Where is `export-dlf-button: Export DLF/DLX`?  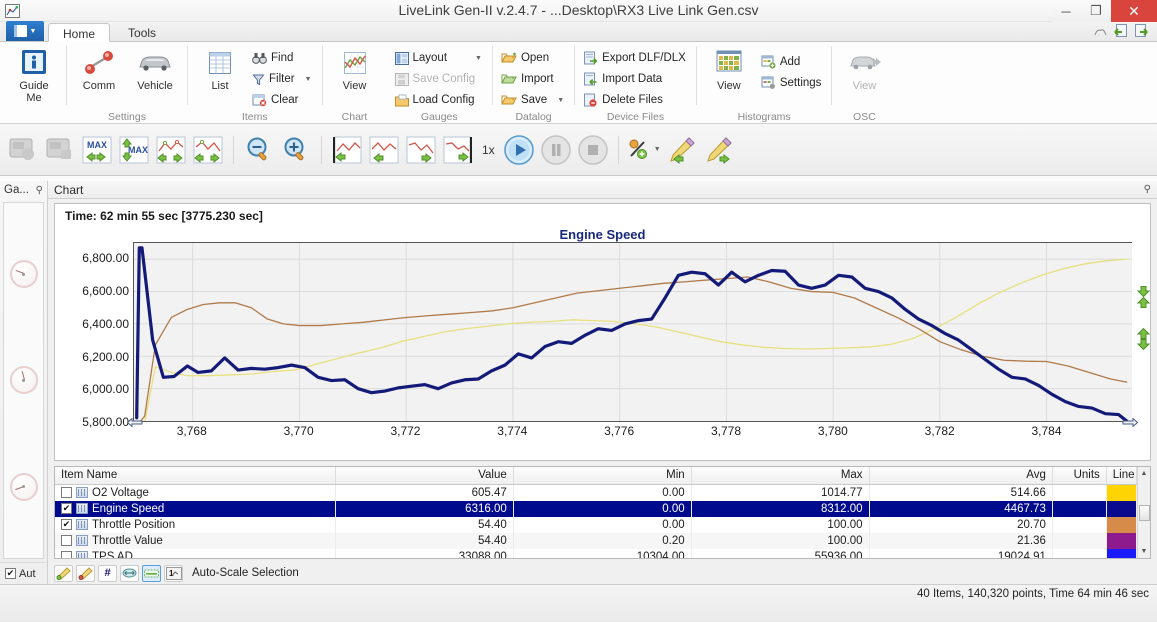
export-dlf-button: Export DLF/DLX is located at coordinates (635, 58).